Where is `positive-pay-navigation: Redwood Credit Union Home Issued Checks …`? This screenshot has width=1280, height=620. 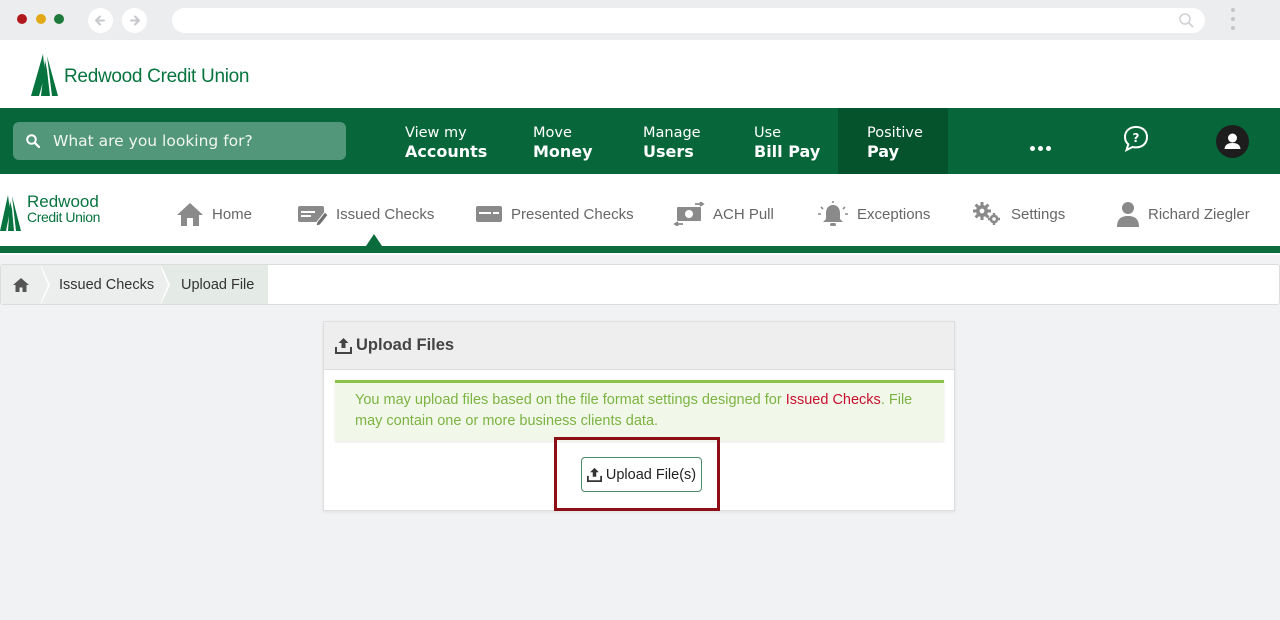 positive-pay-navigation: Redwood Credit Union Home Issued Checks … is located at coordinates (640, 214).